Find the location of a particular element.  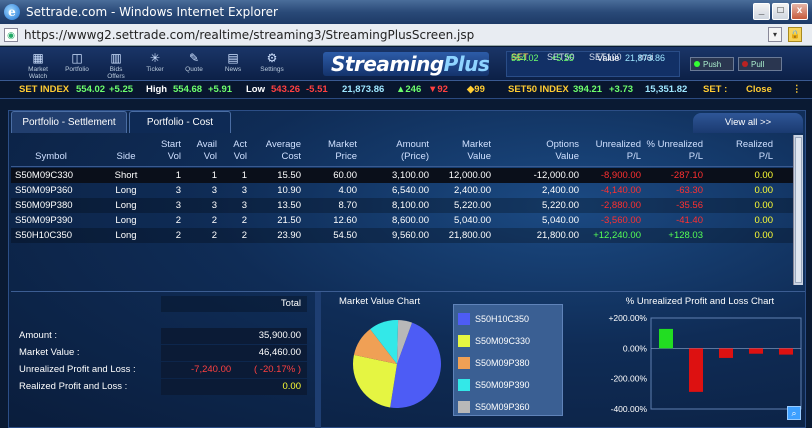

nav-quote: ✎ Quote is located at coordinates (194, 64).